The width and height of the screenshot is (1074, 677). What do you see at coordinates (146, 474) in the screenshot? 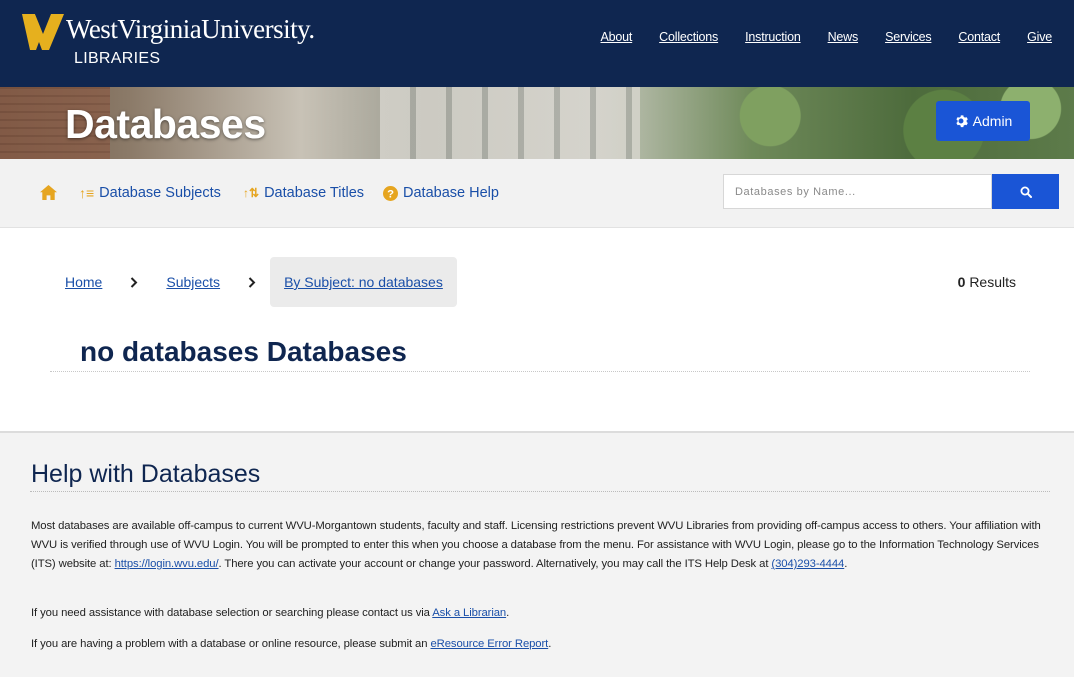
I see `help-heading: Help with Databases` at bounding box center [146, 474].